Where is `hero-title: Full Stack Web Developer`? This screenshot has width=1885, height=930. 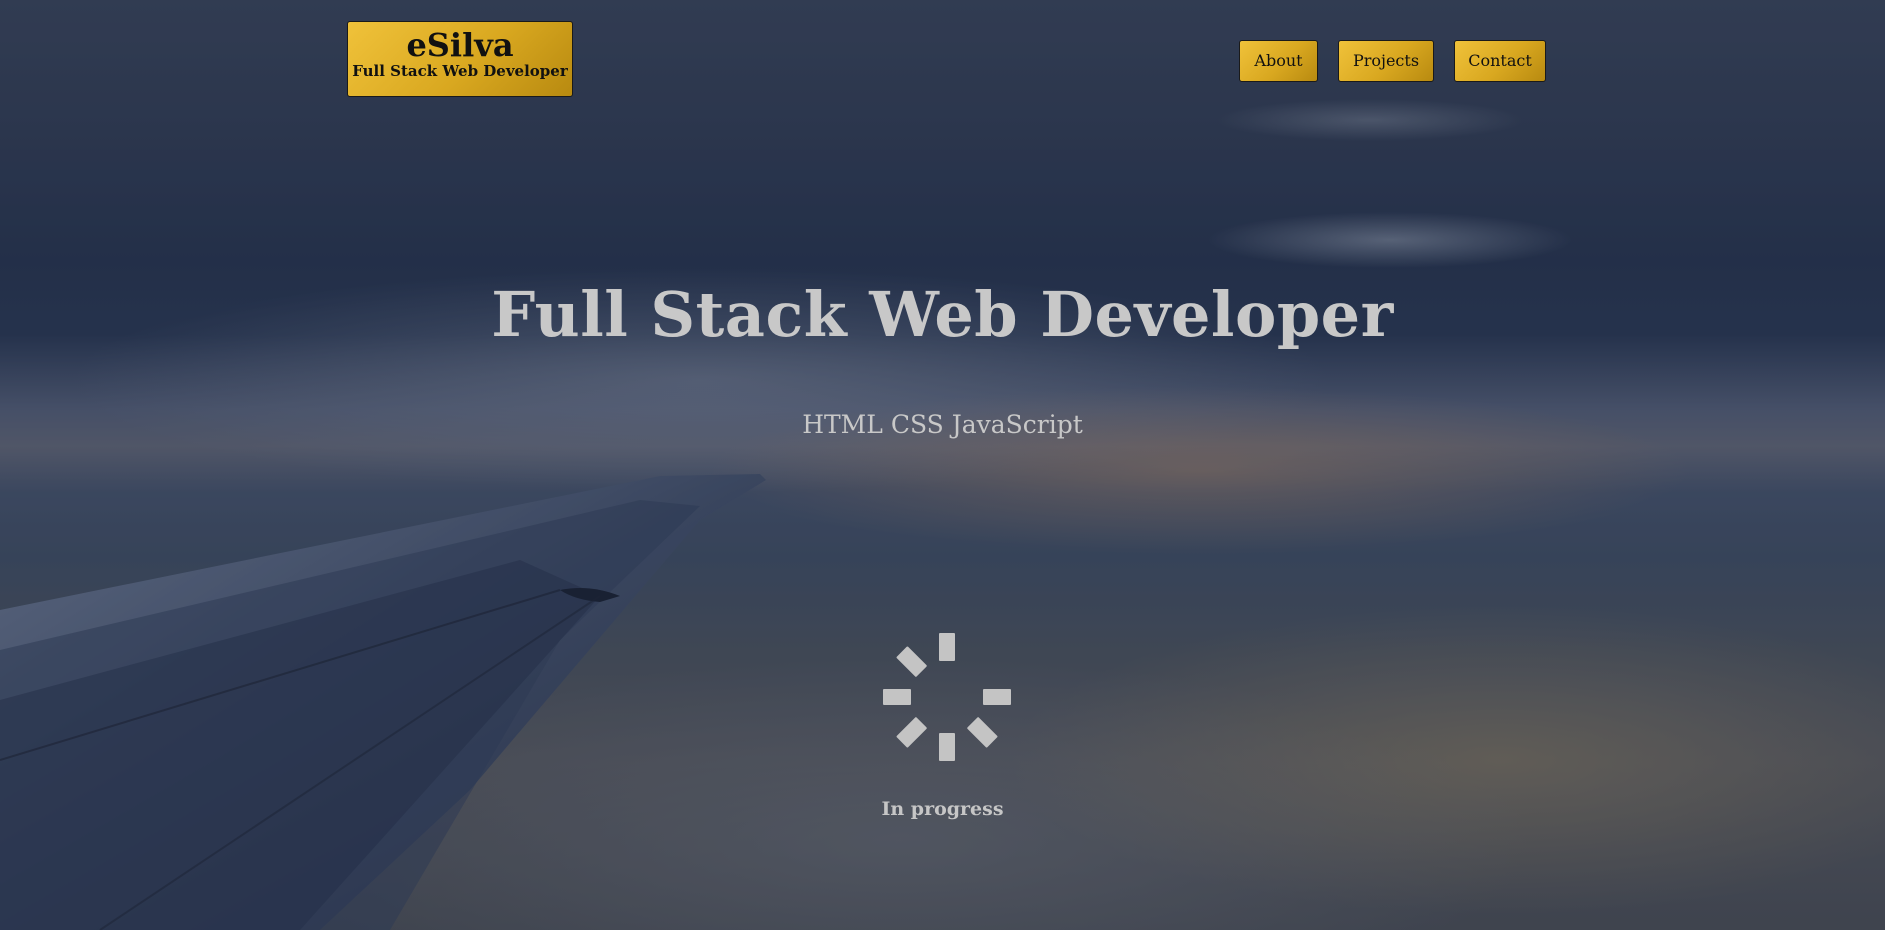 hero-title: Full Stack Web Developer is located at coordinates (942, 314).